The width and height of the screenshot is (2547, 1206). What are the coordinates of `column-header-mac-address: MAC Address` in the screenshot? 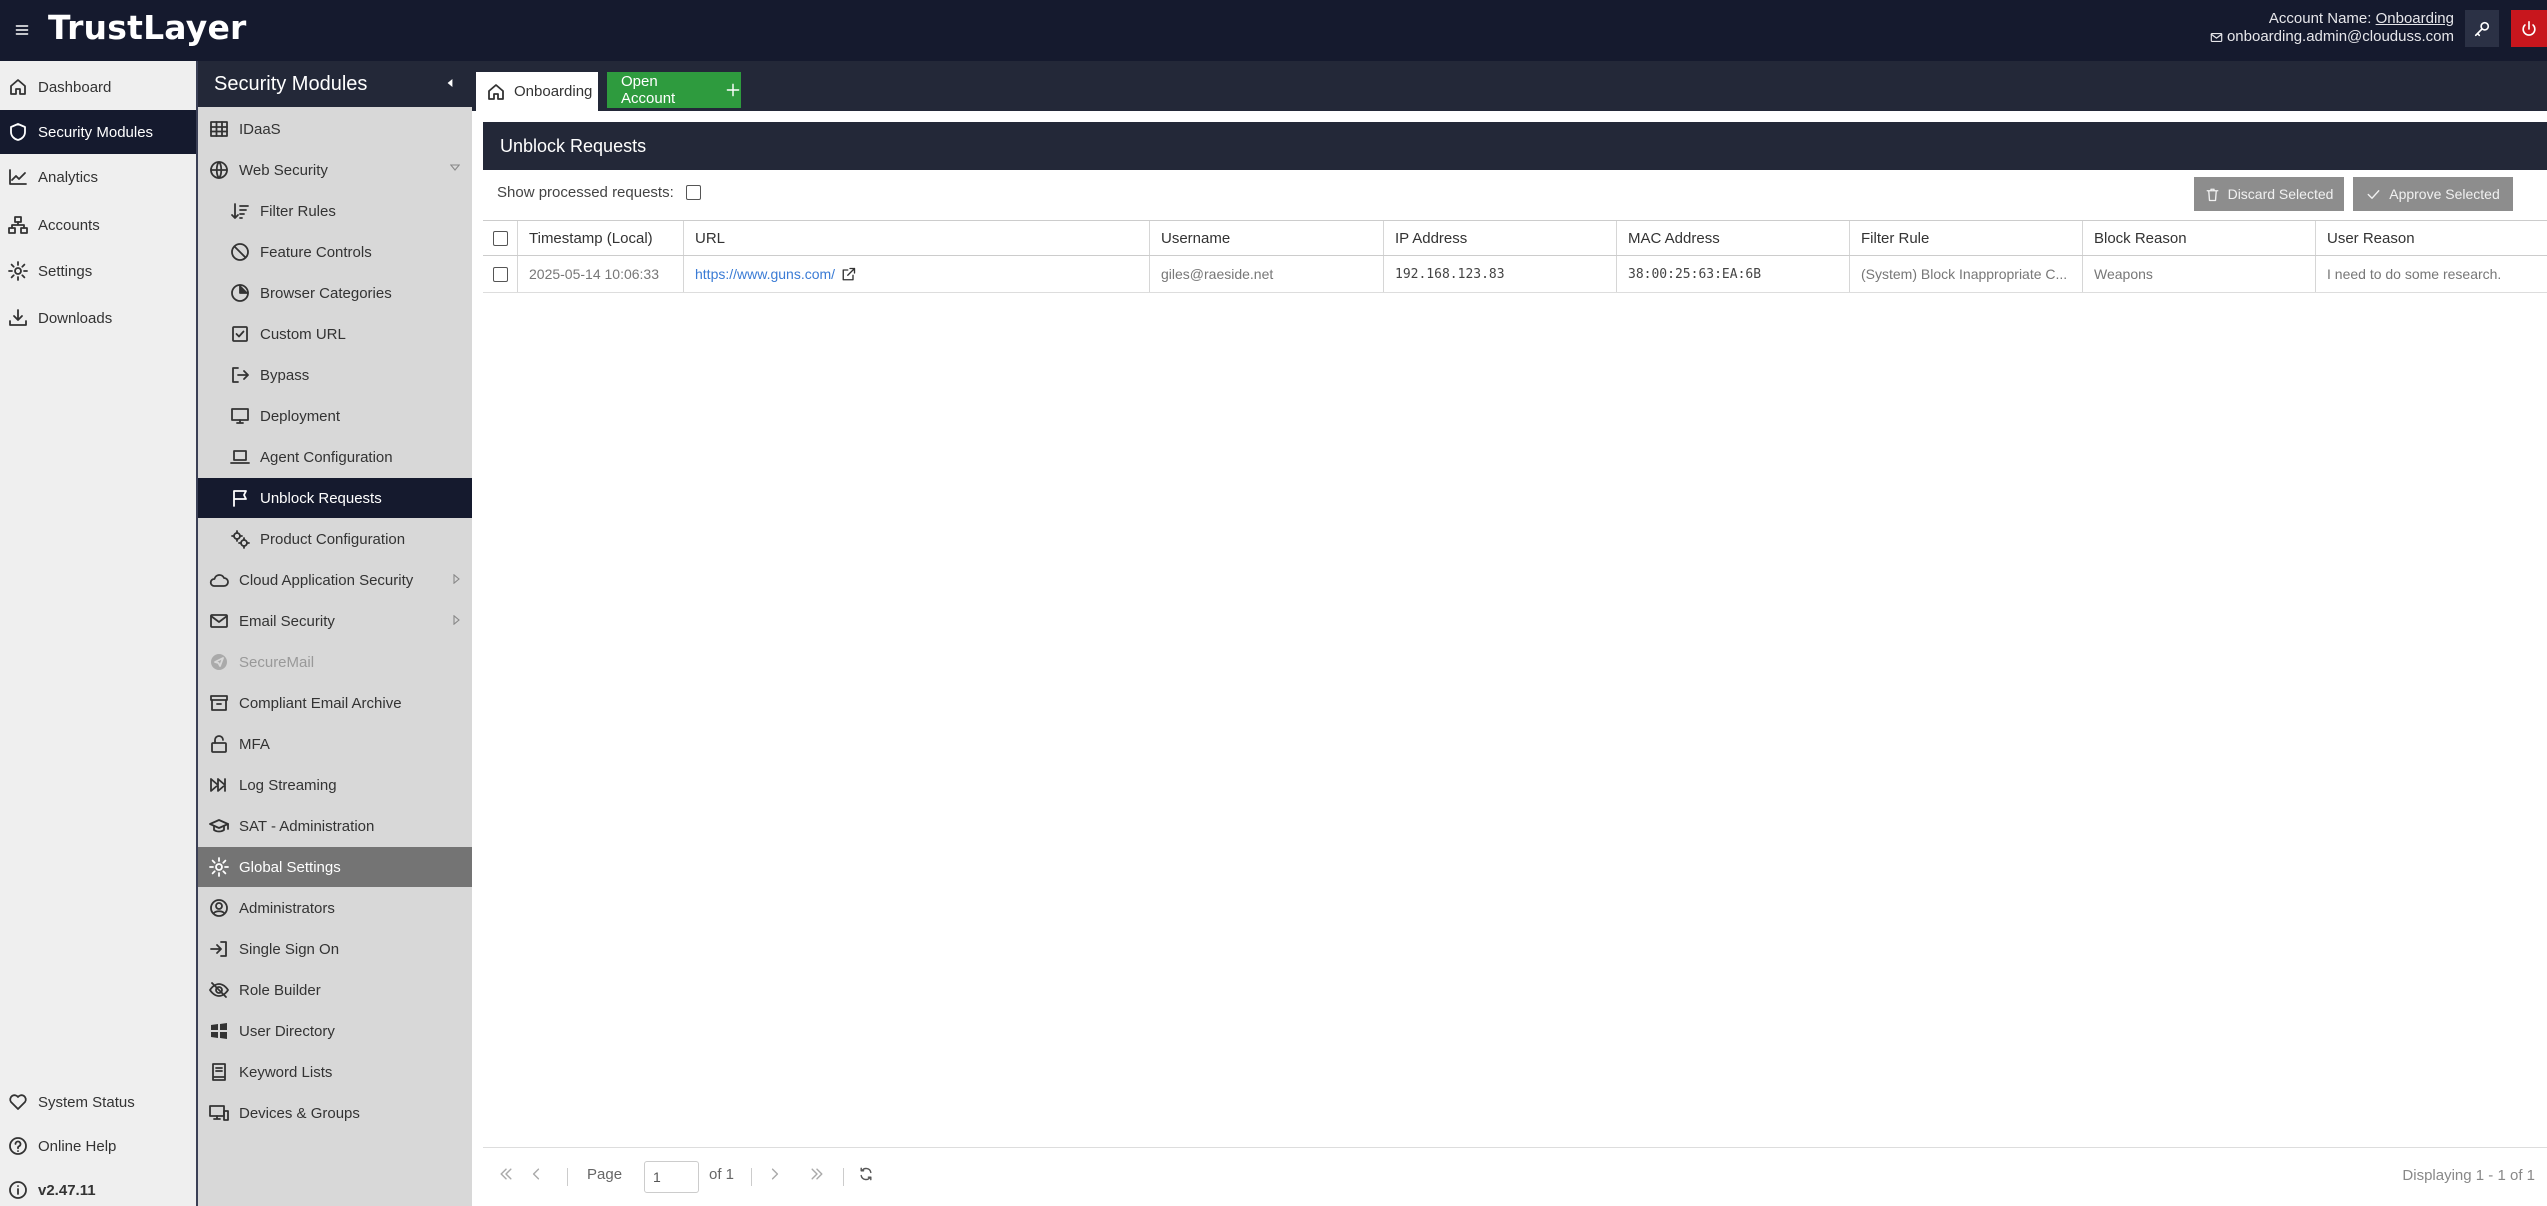 It's located at (1733, 238).